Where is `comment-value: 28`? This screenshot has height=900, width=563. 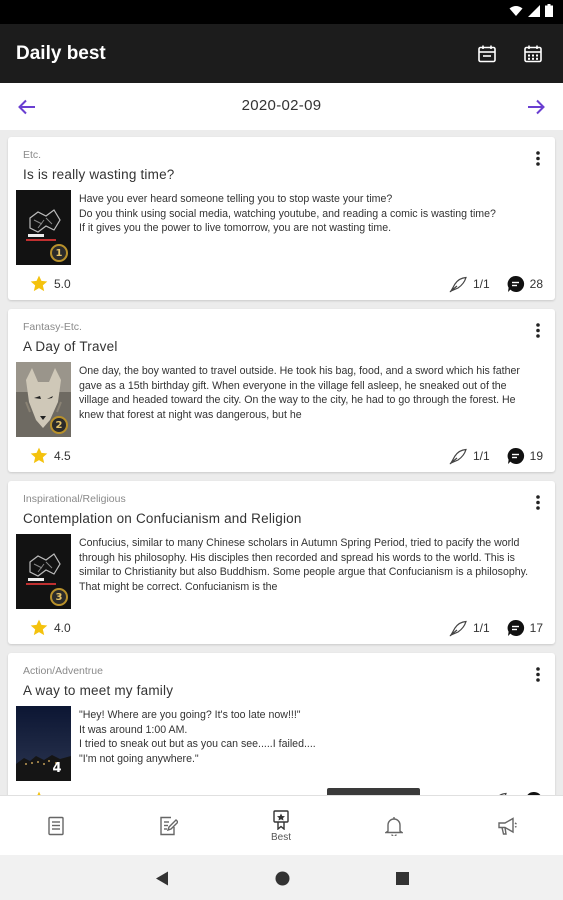
comment-value: 28 is located at coordinates (536, 284).